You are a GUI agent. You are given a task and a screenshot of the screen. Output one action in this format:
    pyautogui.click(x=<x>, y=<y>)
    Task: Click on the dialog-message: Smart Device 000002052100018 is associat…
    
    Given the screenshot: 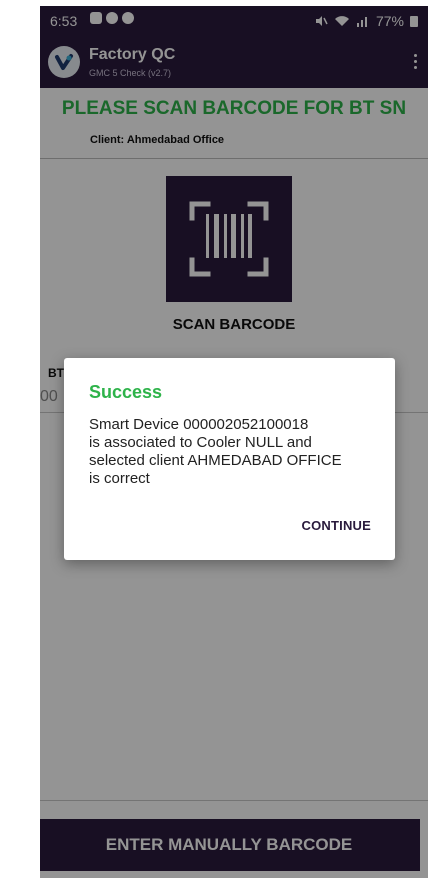 What is the action you would take?
    pyautogui.click(x=215, y=451)
    